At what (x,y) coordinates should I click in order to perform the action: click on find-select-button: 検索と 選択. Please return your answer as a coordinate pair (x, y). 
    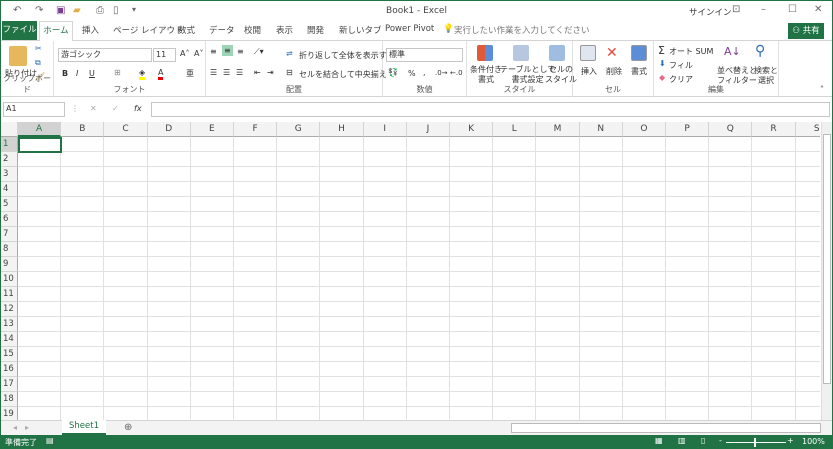
    Looking at the image, I should click on (766, 76).